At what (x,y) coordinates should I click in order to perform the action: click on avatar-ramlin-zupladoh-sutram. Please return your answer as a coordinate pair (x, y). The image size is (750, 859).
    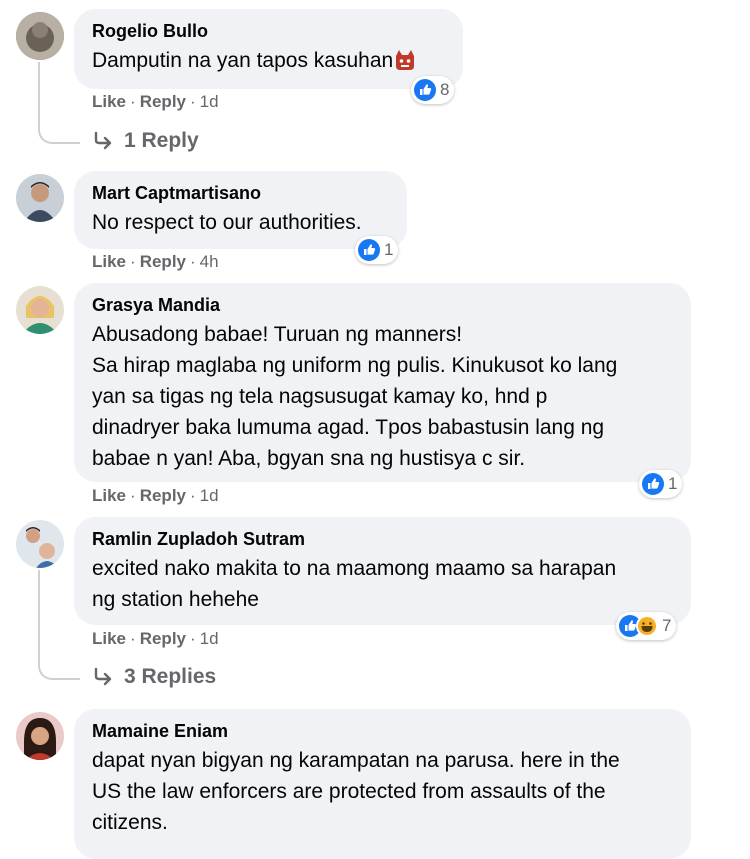
    Looking at the image, I should click on (40, 544).